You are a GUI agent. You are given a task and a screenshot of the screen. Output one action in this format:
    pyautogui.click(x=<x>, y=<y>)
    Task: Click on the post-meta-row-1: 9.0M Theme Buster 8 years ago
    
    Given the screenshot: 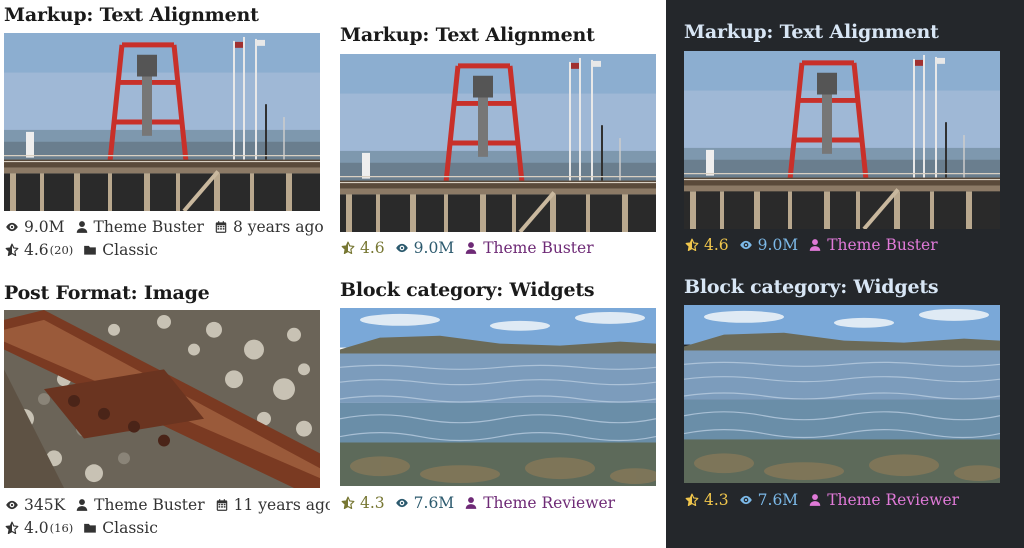 What is the action you would take?
    pyautogui.click(x=168, y=227)
    